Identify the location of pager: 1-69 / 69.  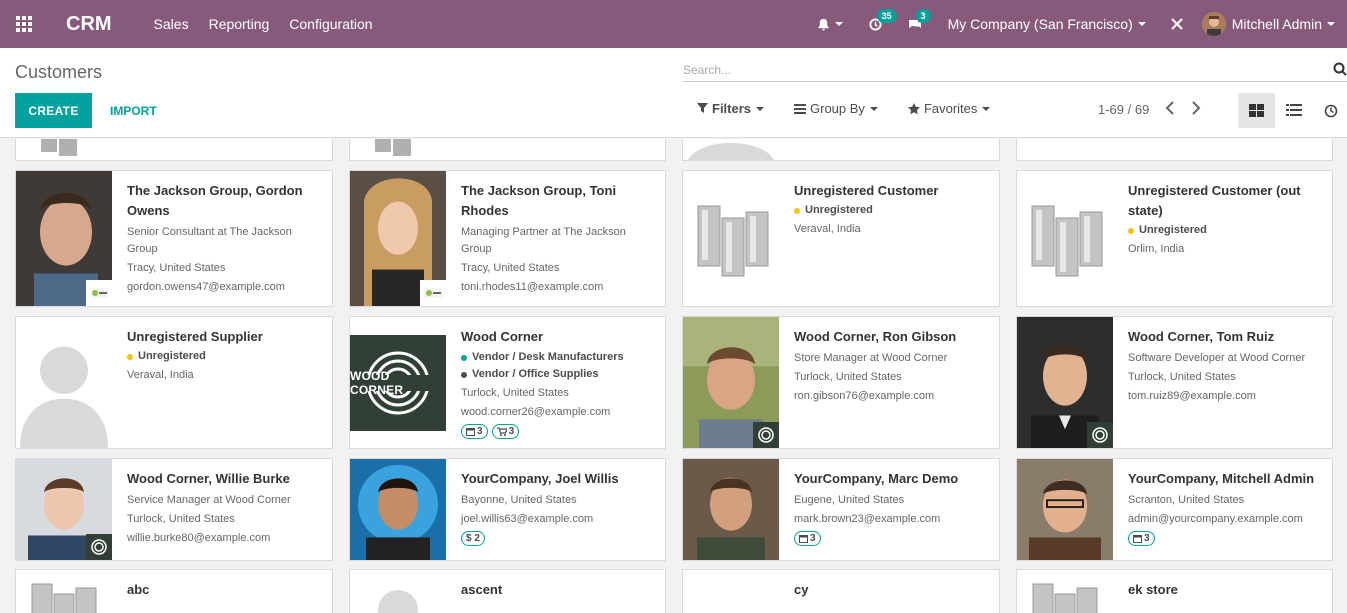
(1149, 109).